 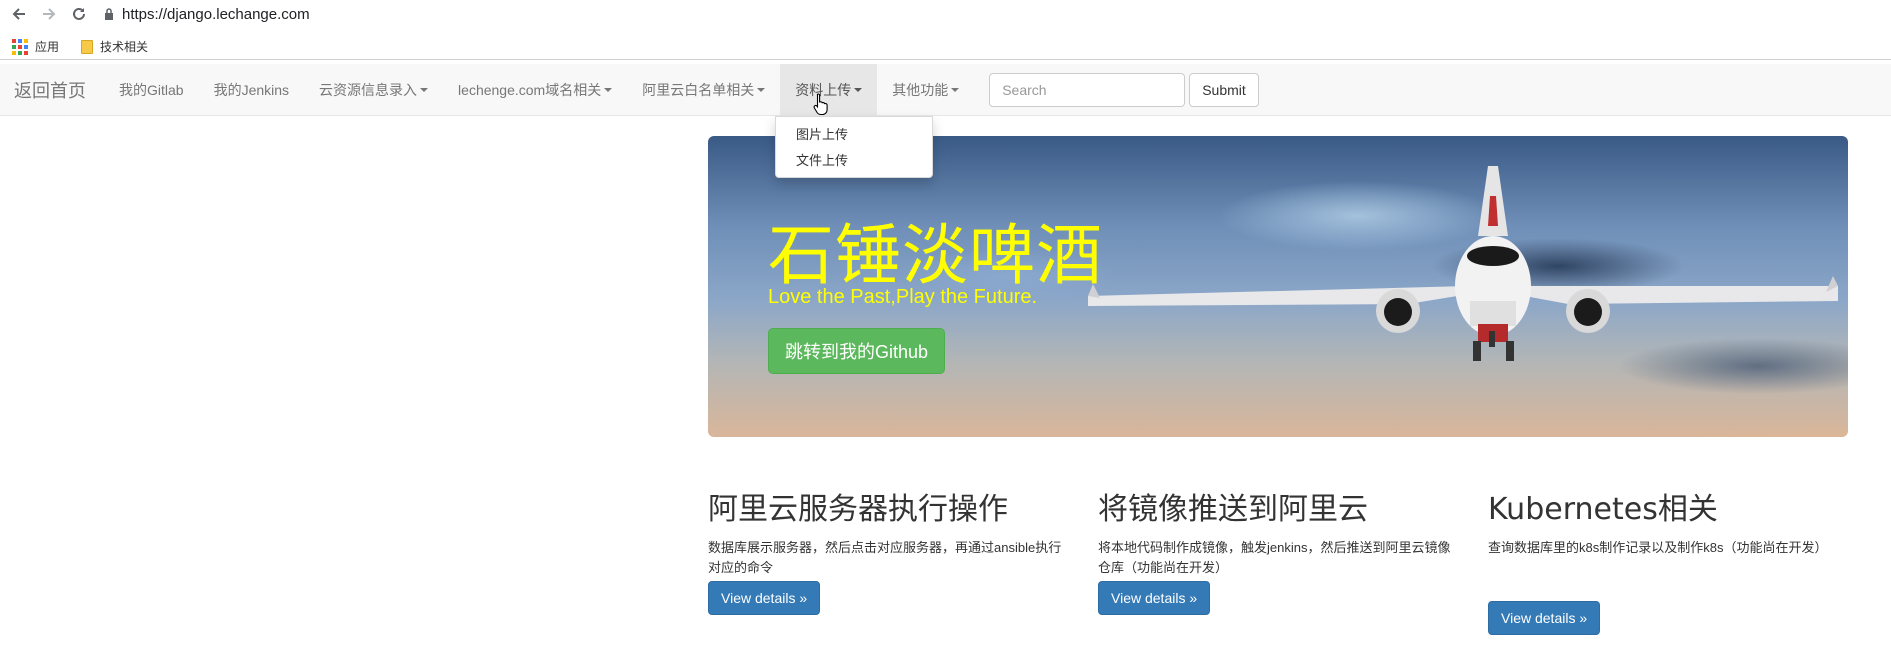 I want to click on nav-gitlab: 我的Gitlab, so click(x=151, y=90).